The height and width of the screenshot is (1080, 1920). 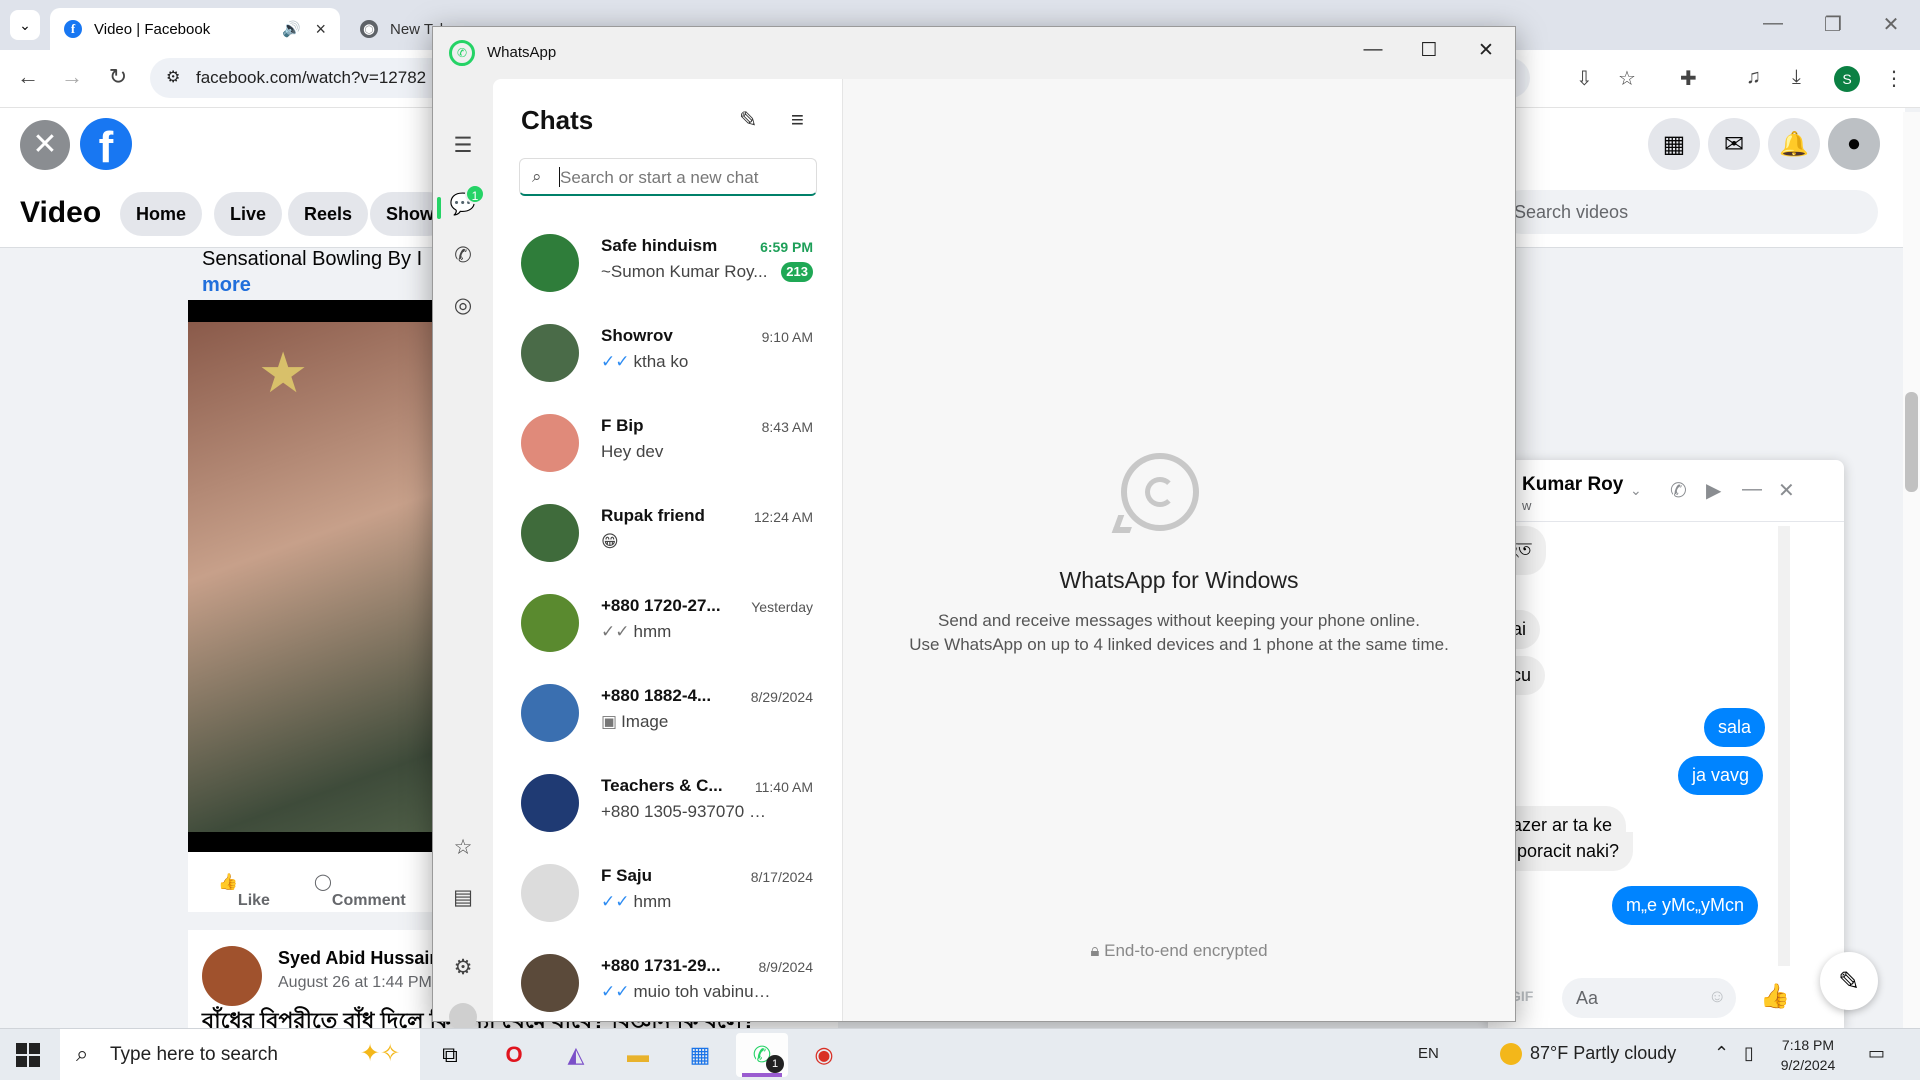 I want to click on scrollbar-thumb, so click(x=1911, y=442).